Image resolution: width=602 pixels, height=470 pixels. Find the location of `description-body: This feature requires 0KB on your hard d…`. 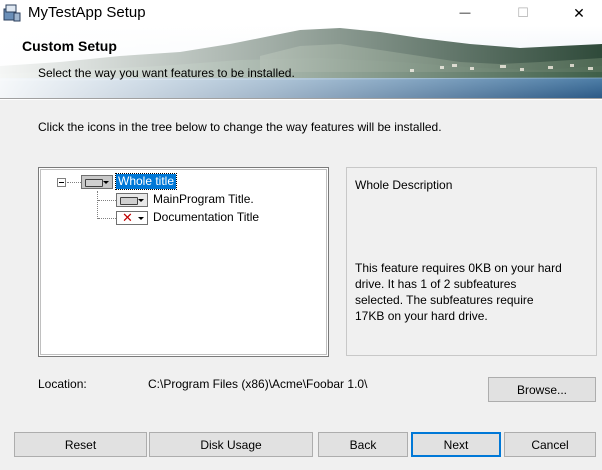

description-body: This feature requires 0KB on your hard d… is located at coordinates (458, 292).